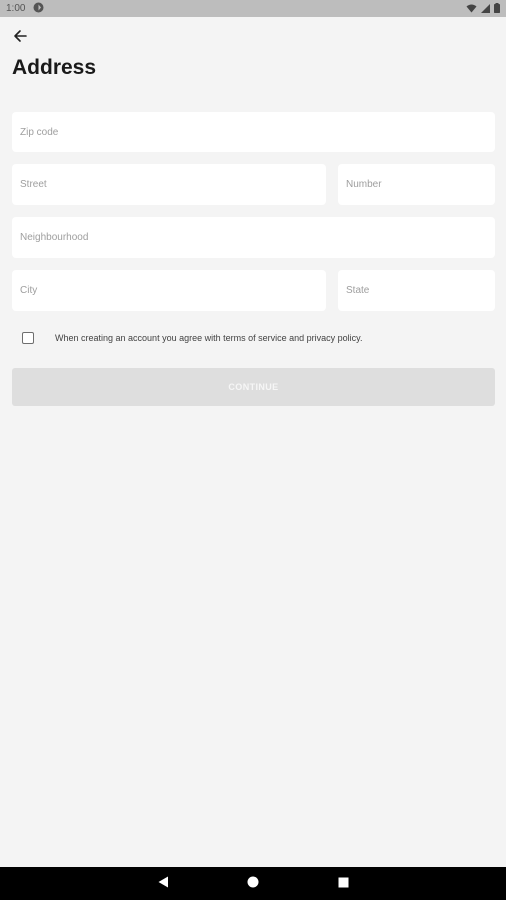 Image resolution: width=506 pixels, height=900 pixels. I want to click on neighbourhood-field, so click(253, 237).